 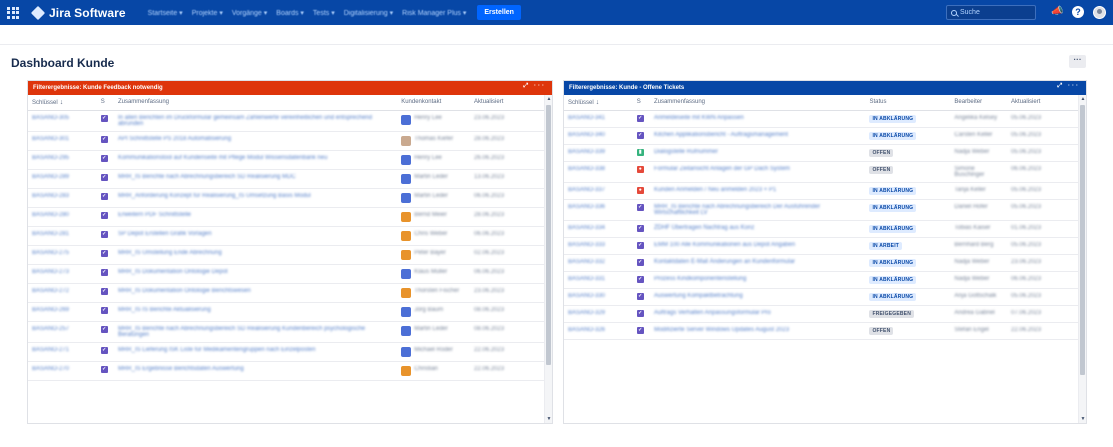 What do you see at coordinates (586, 330) in the screenshot?
I see `issue-key: BASANO-326` at bounding box center [586, 330].